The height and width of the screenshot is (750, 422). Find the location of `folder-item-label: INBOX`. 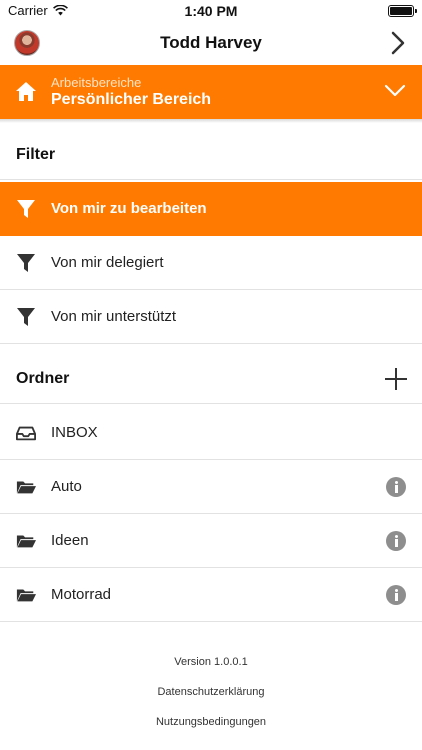

folder-item-label: INBOX is located at coordinates (74, 432).